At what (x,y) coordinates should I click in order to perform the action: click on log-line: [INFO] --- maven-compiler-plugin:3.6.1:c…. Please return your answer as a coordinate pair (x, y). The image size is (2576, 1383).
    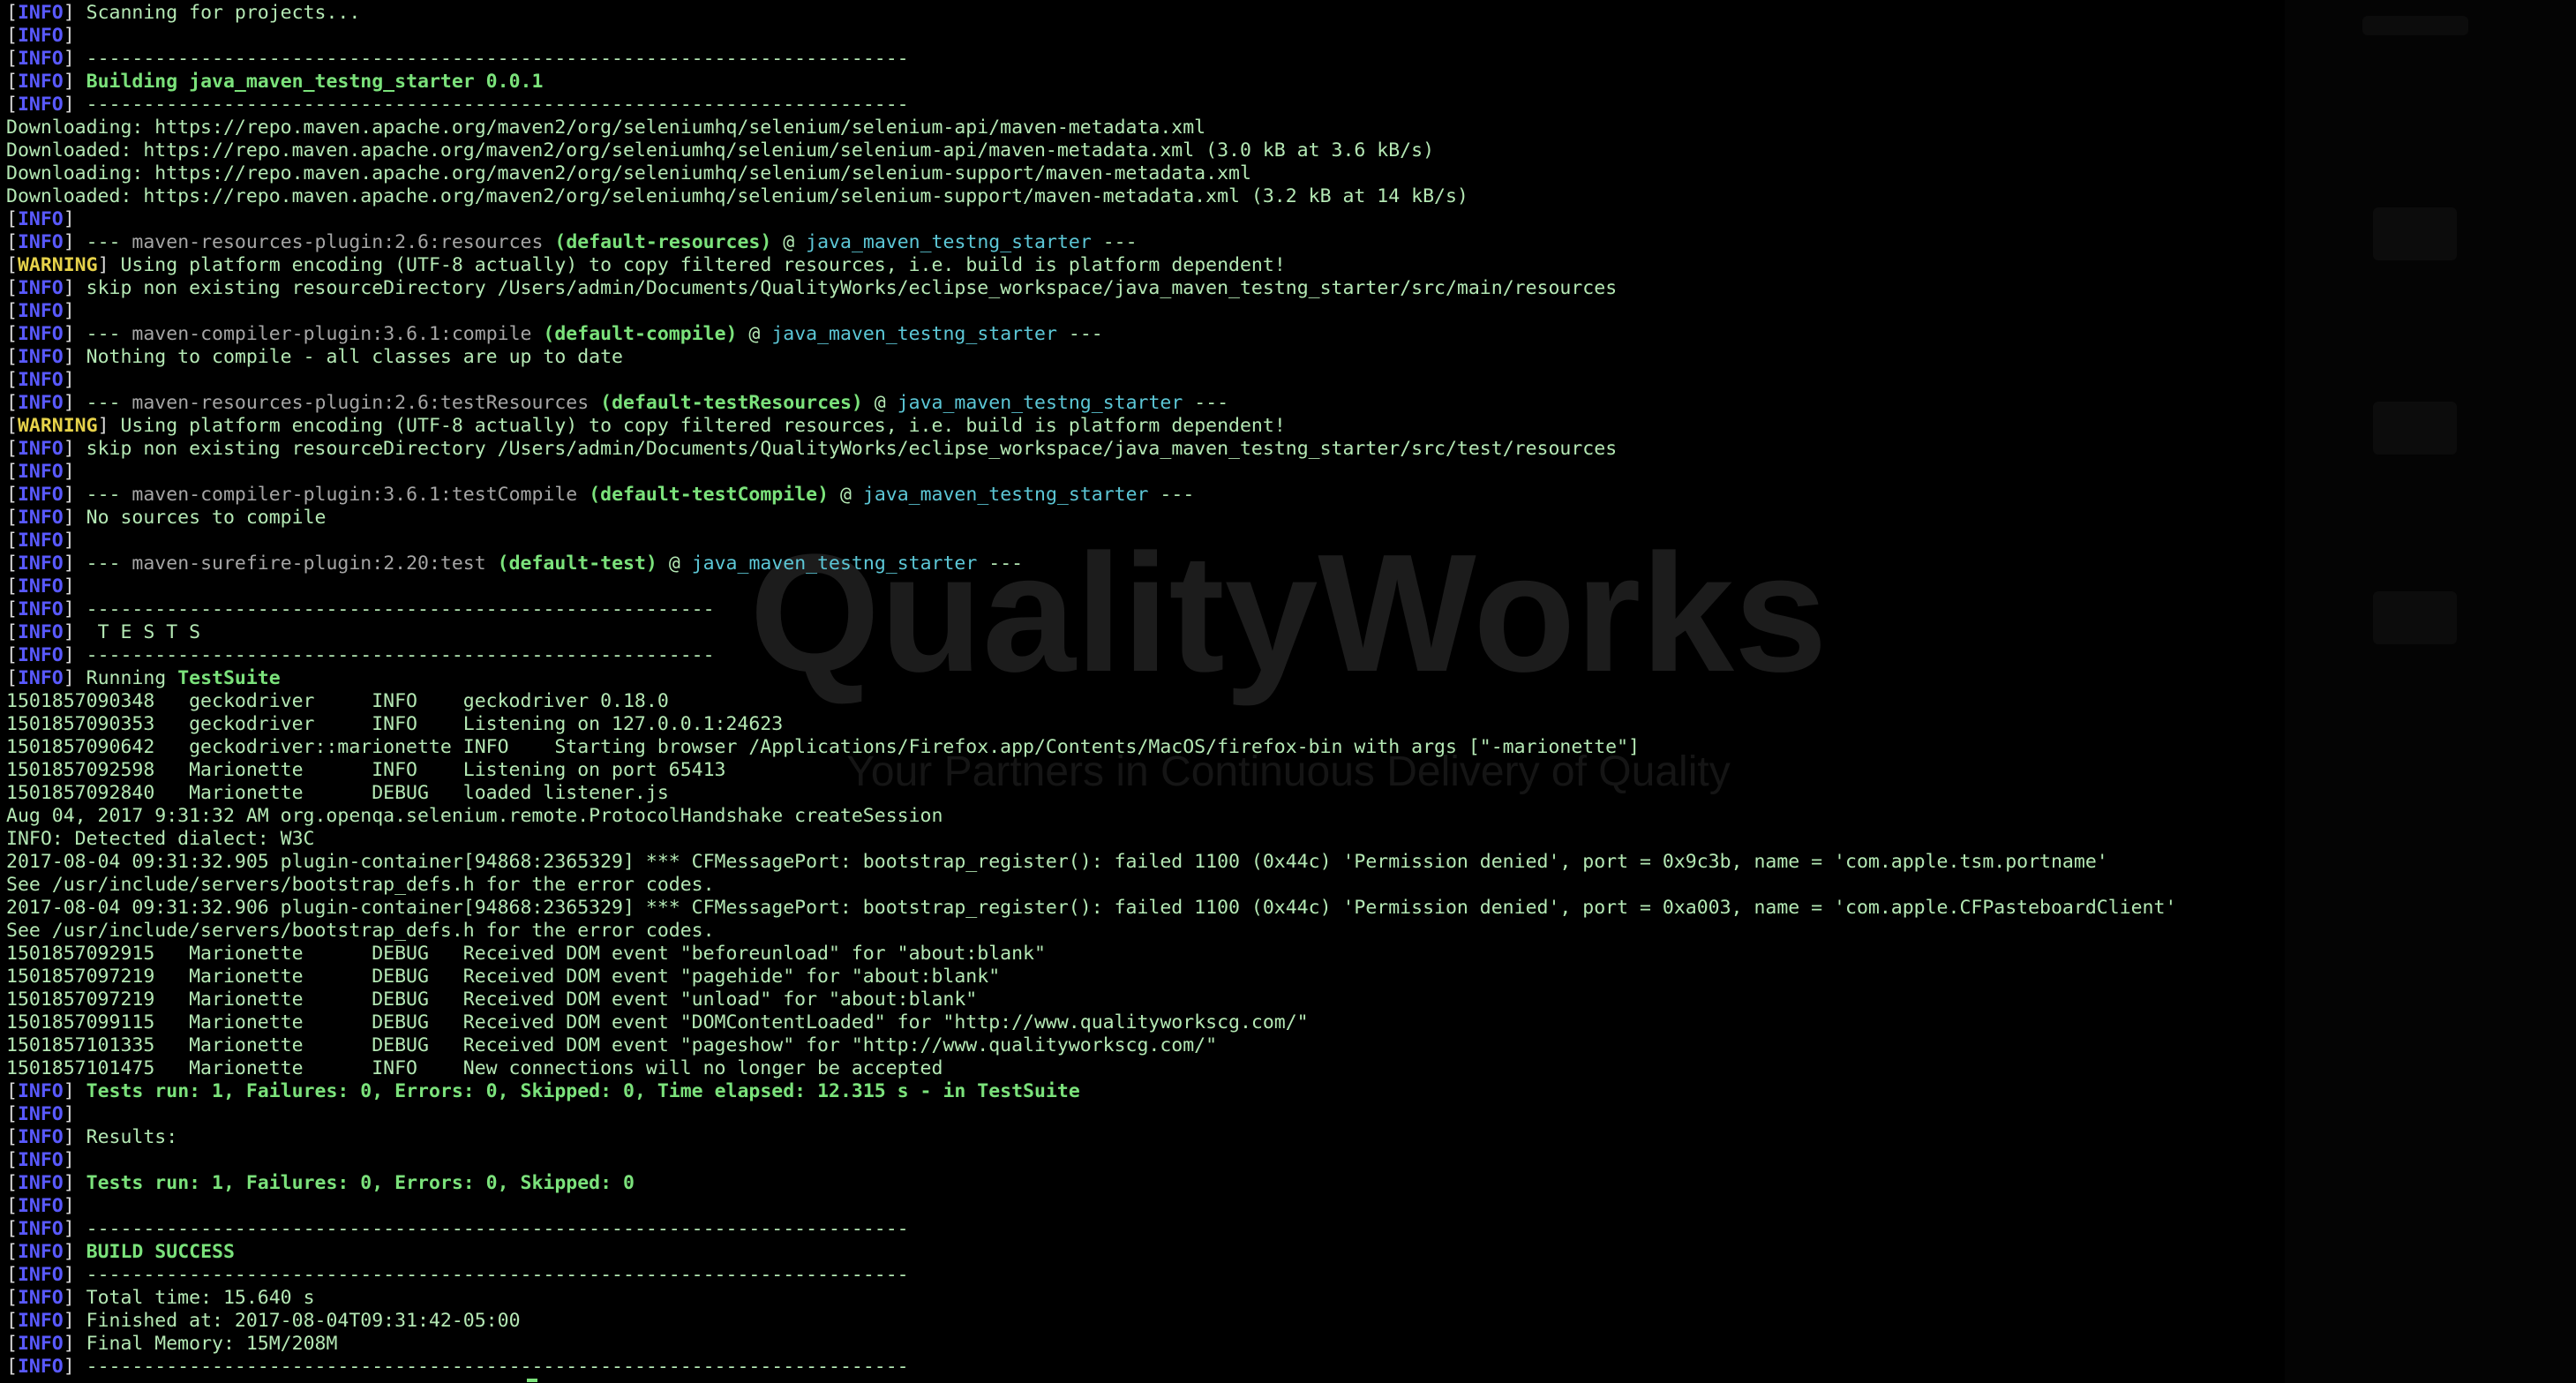
    Looking at the image, I should click on (554, 334).